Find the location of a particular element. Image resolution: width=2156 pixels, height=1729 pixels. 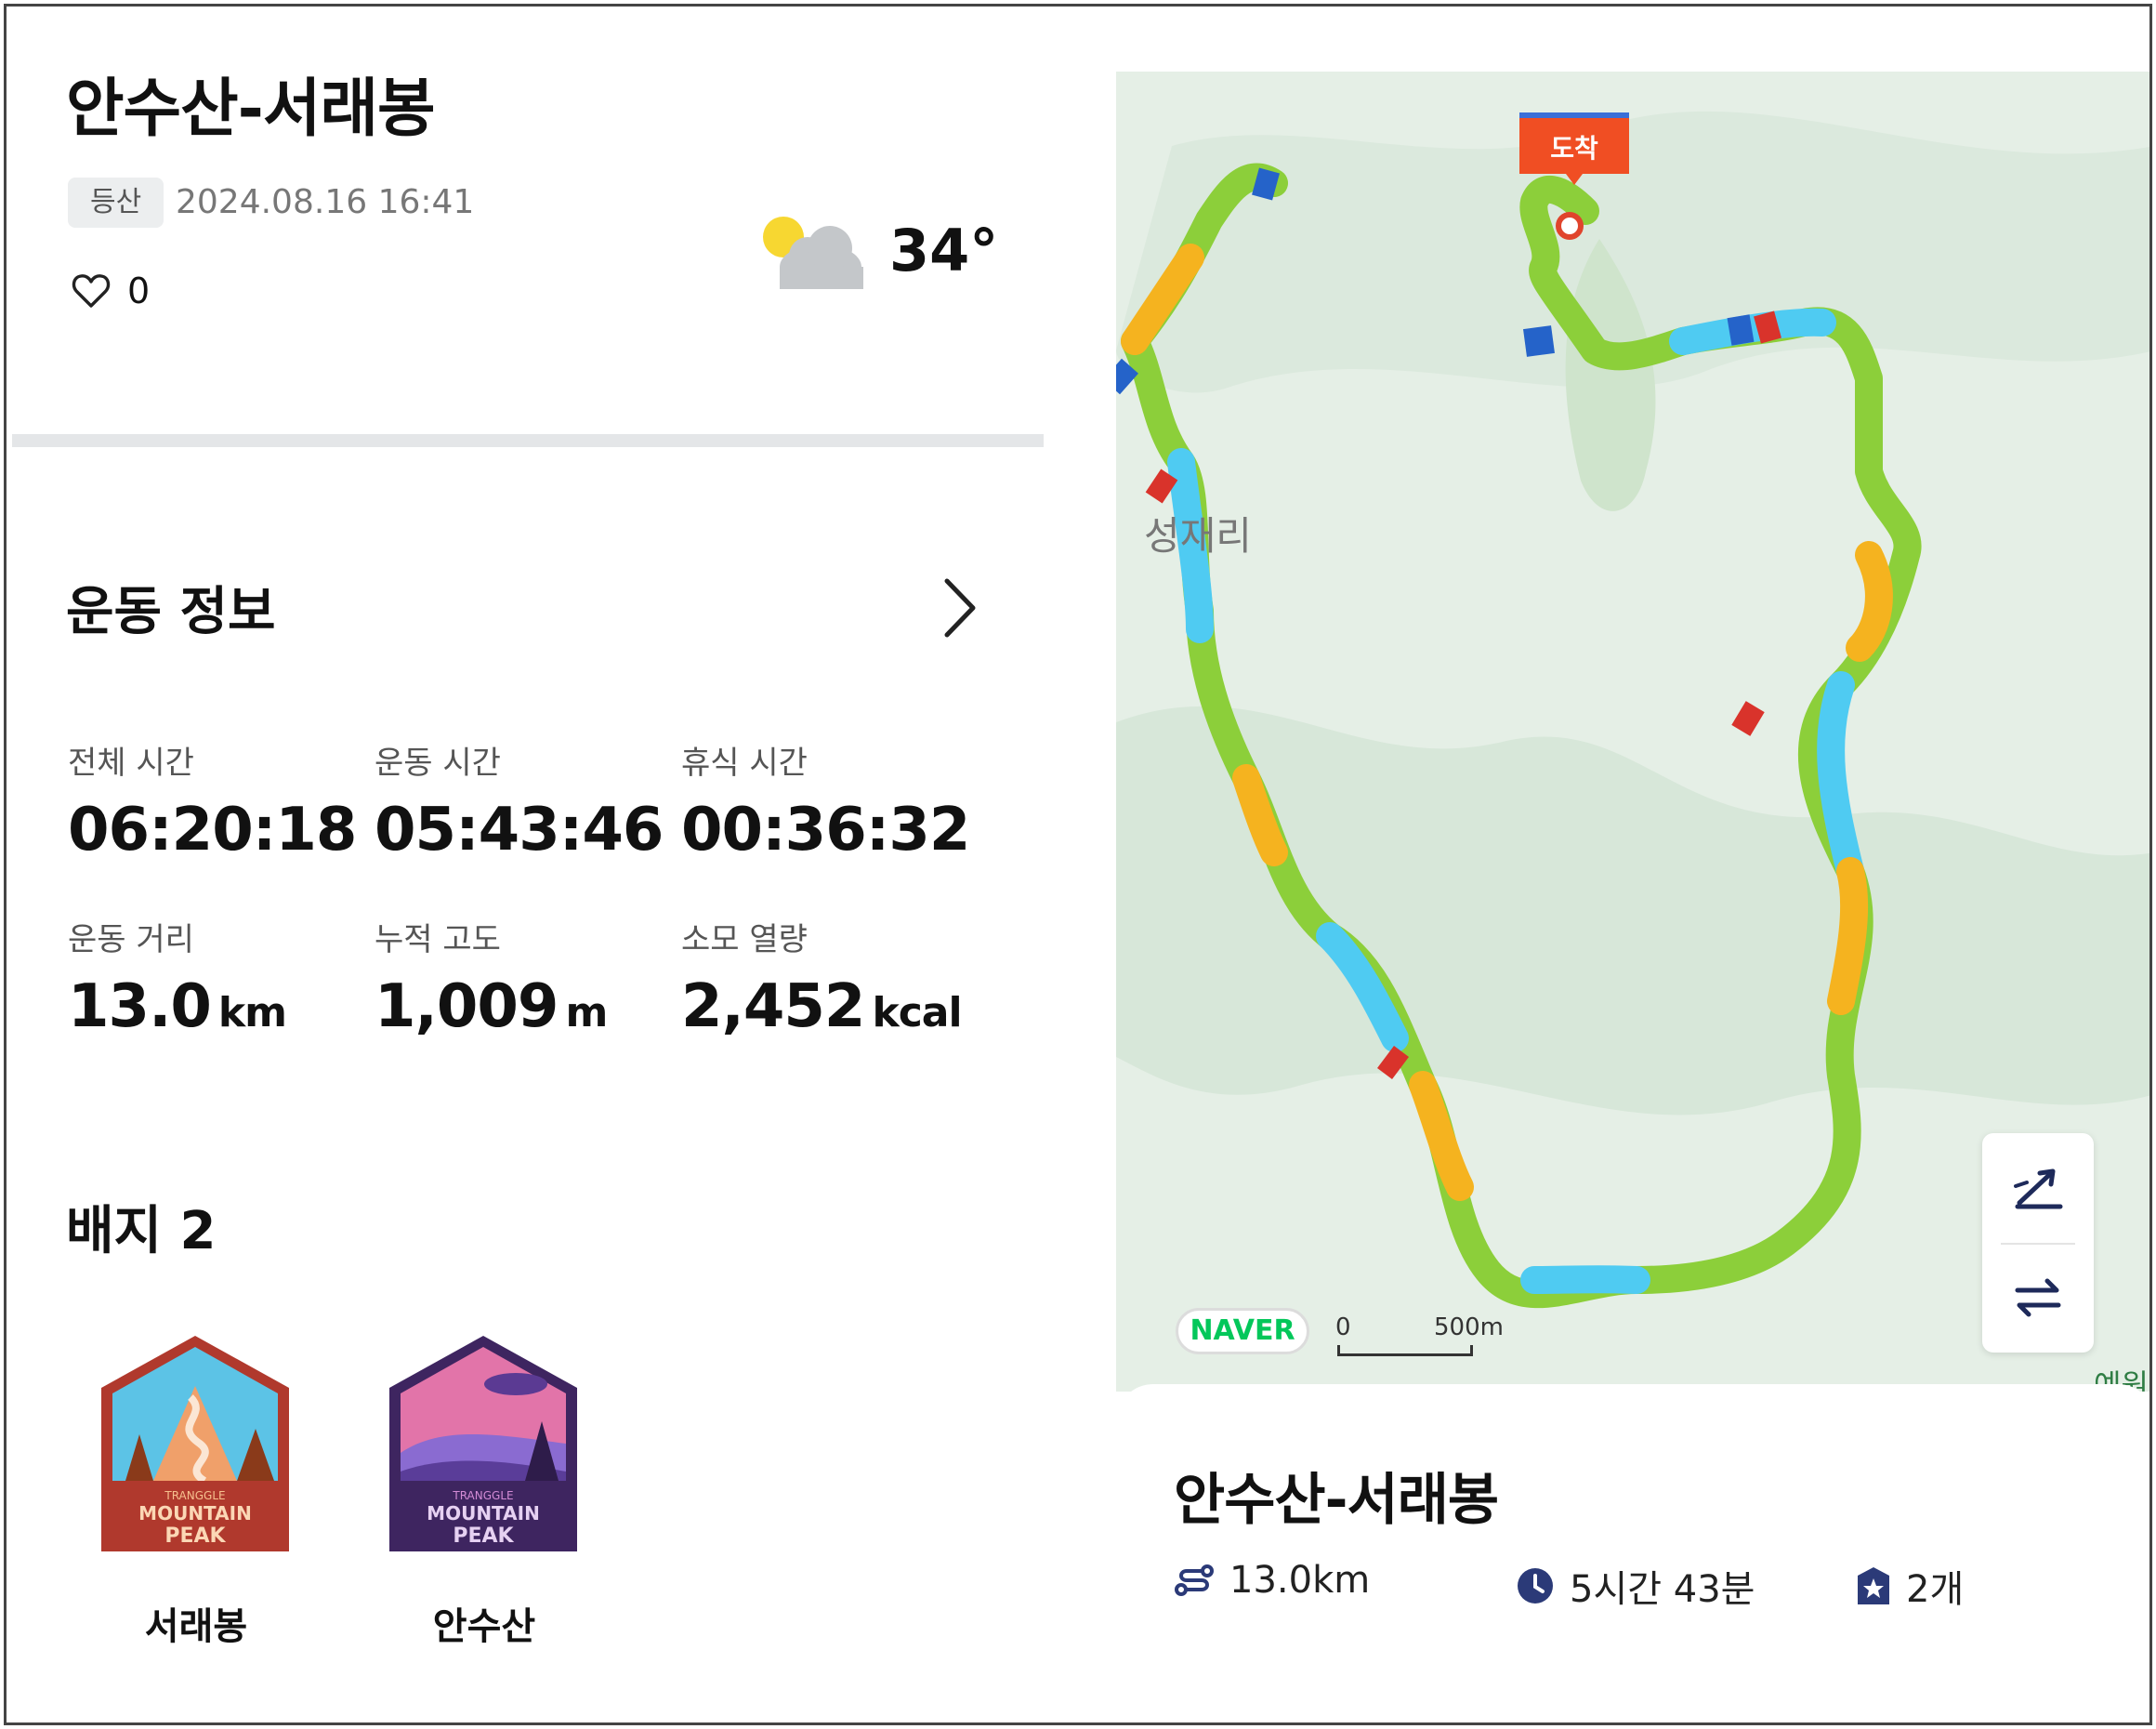

stat-value: 2,452 kcal is located at coordinates (822, 1006).